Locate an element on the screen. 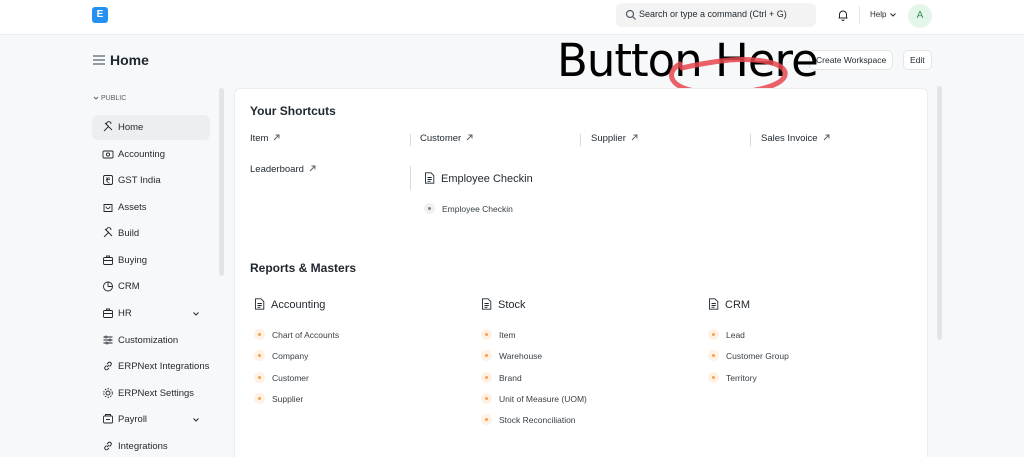 Image resolution: width=1024 pixels, height=457 pixels. shortcut-supplier: Supplier is located at coordinates (614, 138).